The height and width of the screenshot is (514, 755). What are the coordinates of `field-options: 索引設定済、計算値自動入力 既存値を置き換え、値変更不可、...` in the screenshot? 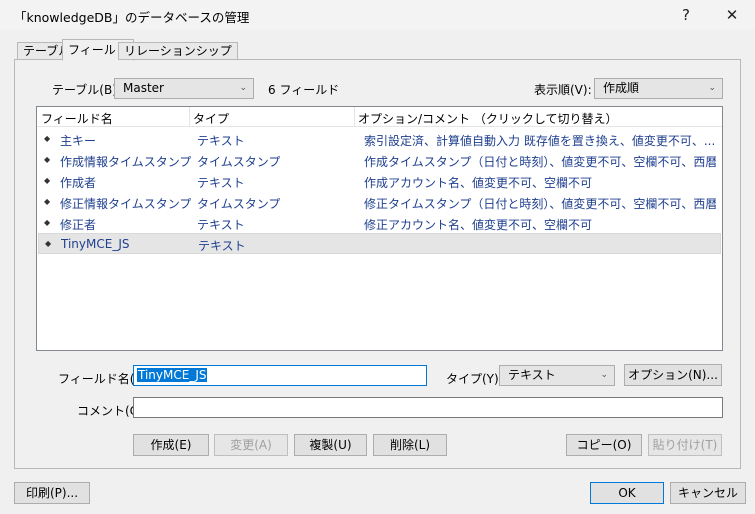 It's located at (540, 141).